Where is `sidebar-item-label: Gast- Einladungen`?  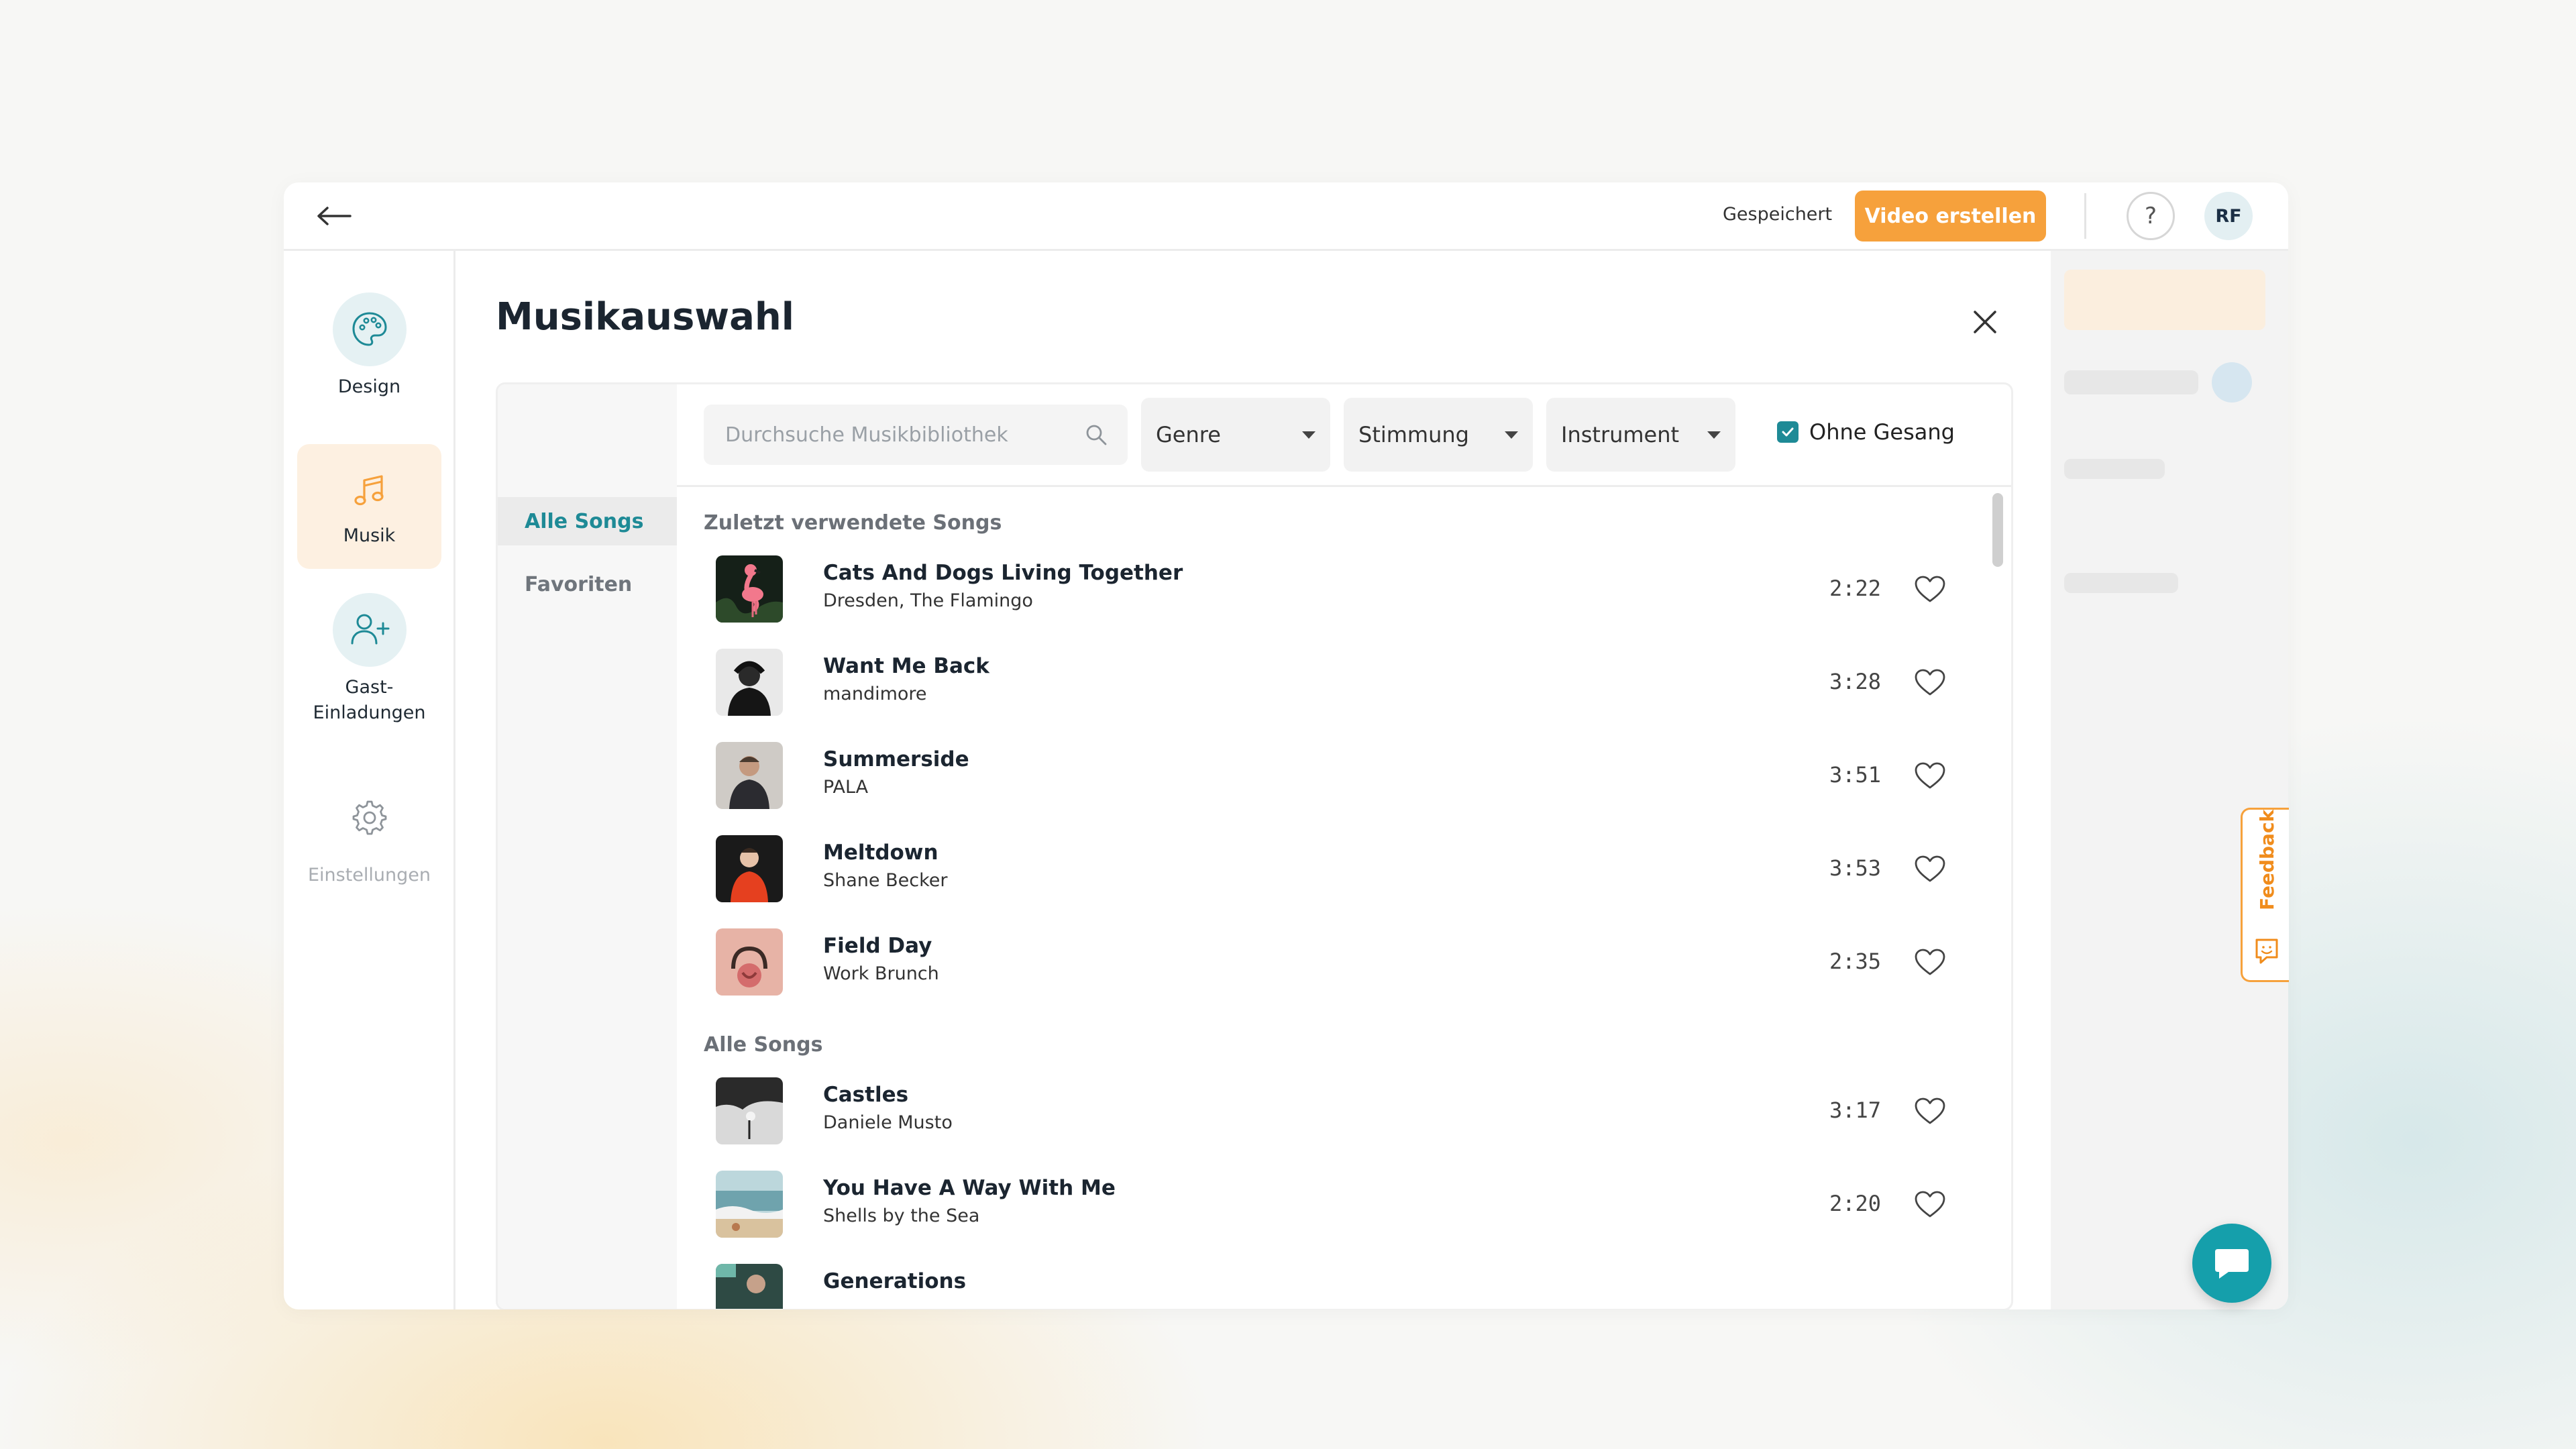 sidebar-item-label: Gast- Einladungen is located at coordinates (369, 700).